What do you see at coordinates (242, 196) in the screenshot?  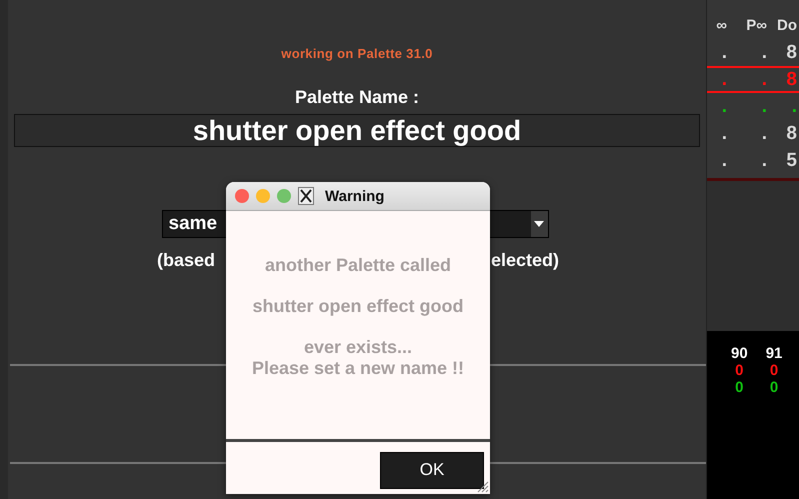 I see `close-button` at bounding box center [242, 196].